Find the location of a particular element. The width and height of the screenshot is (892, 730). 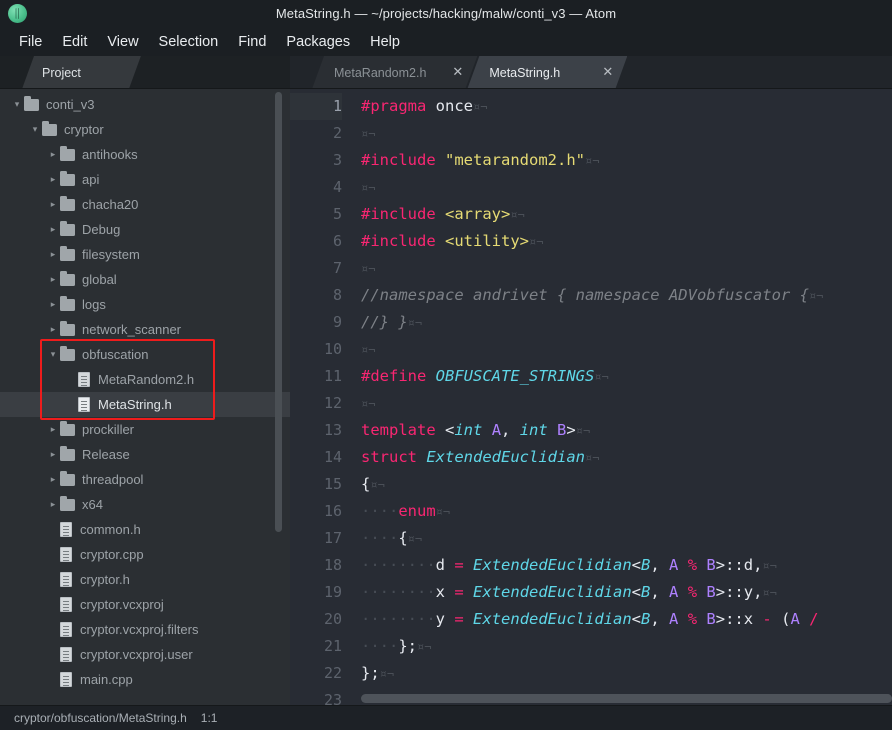

menu-file: File is located at coordinates (30, 42).